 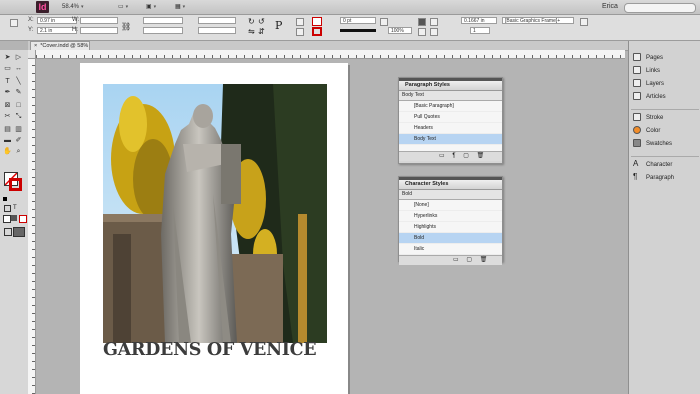 I want to click on stroke-swatch-icon, so click(x=317, y=31).